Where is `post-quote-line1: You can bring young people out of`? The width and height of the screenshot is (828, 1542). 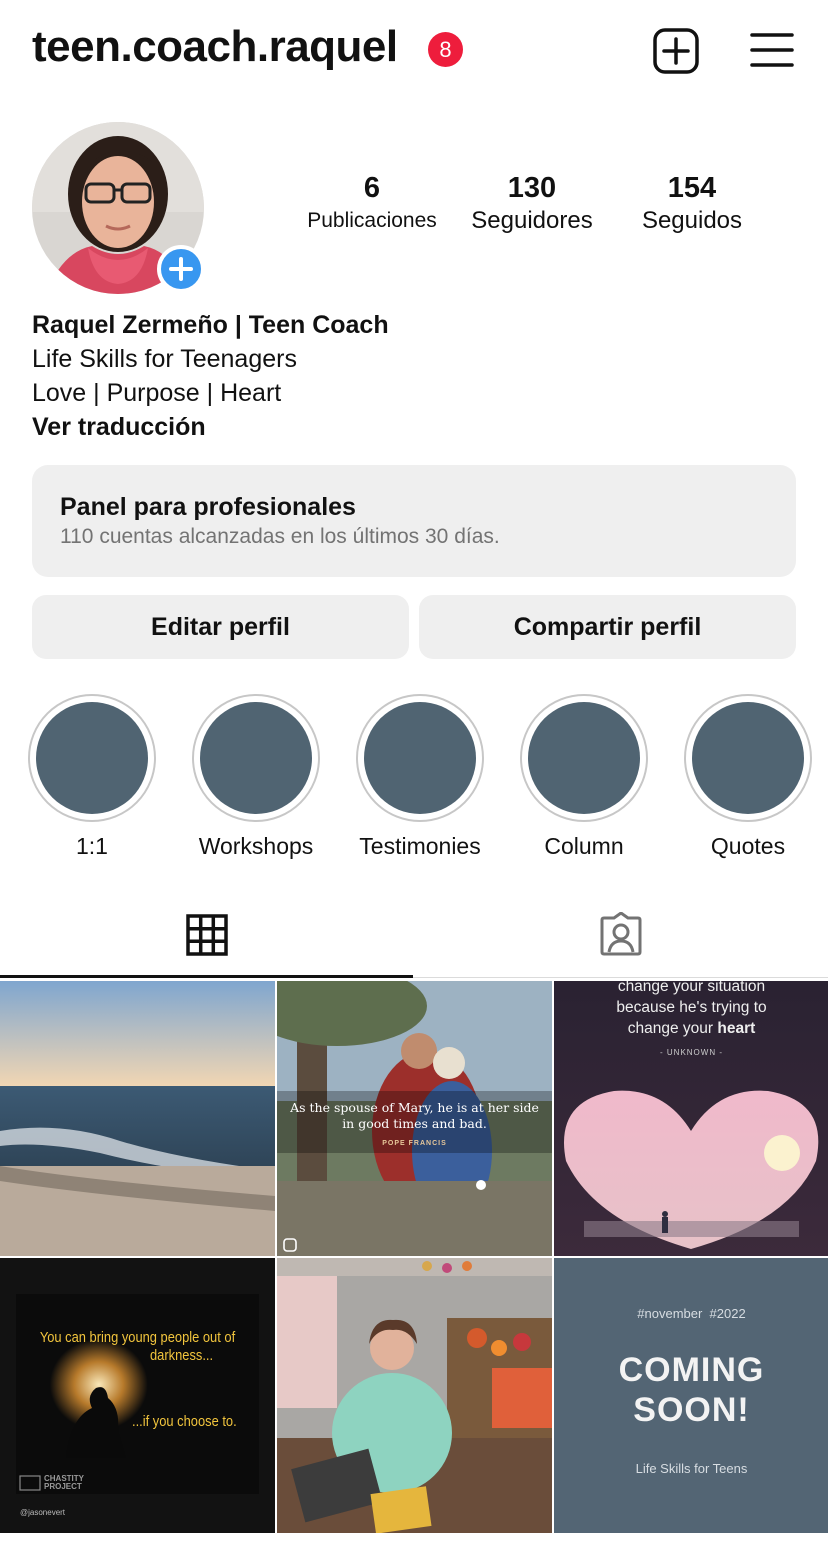
post-quote-line1: You can bring young people out of is located at coordinates (137, 1337).